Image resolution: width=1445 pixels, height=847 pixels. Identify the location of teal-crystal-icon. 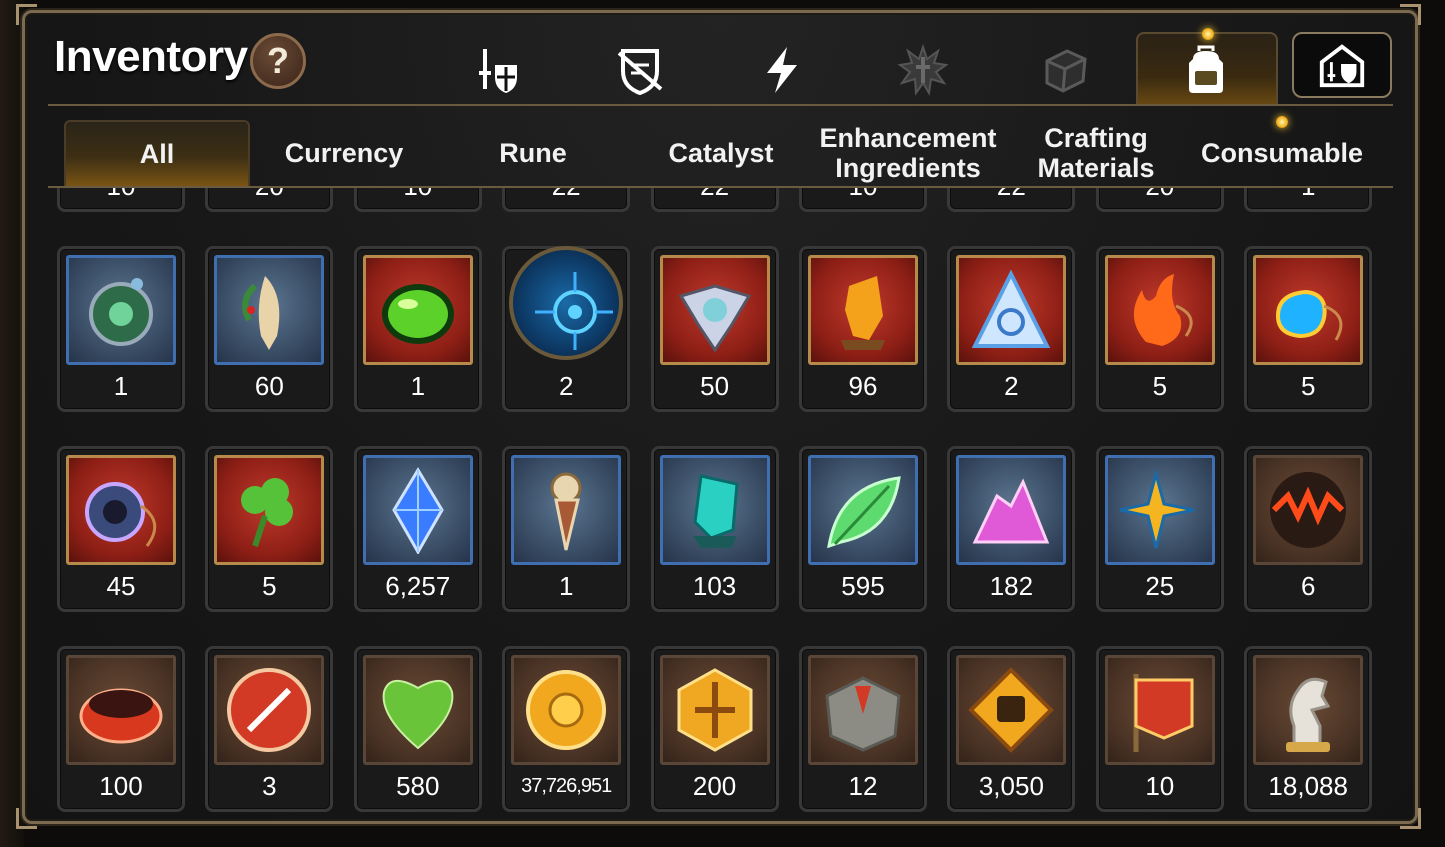
(714, 510).